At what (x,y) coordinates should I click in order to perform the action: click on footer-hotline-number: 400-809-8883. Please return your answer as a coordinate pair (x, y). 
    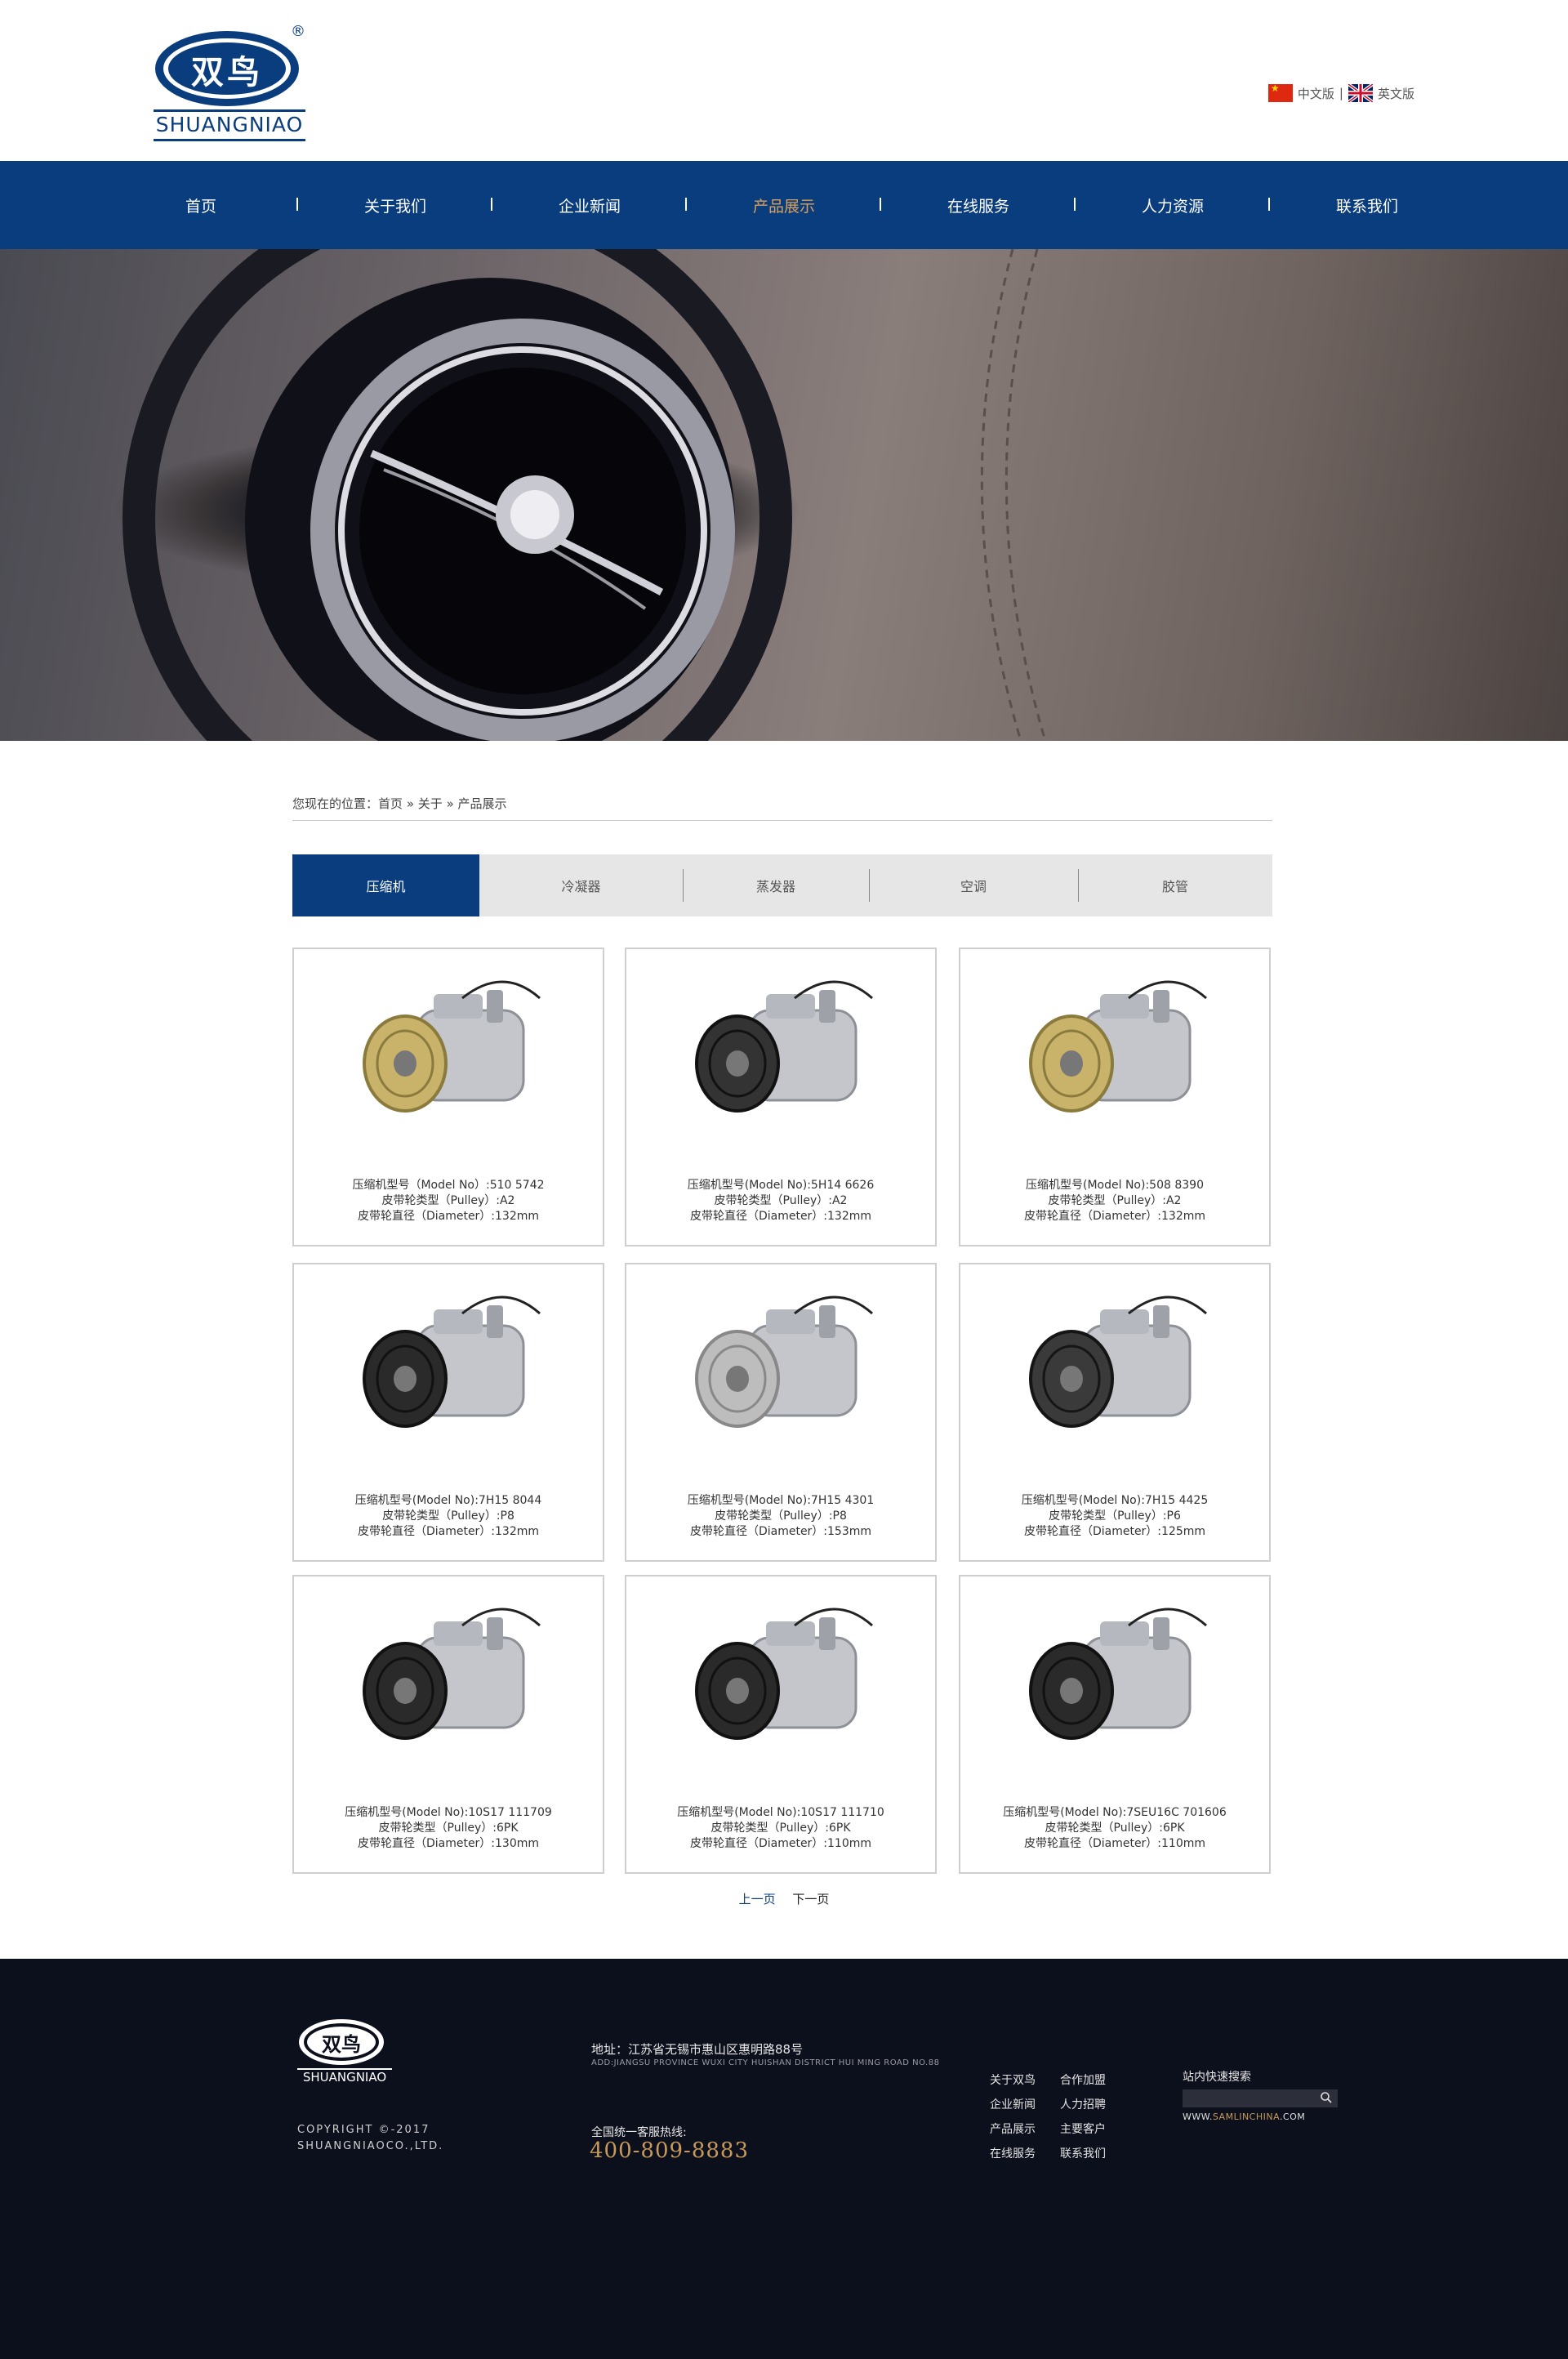
    Looking at the image, I should click on (669, 2151).